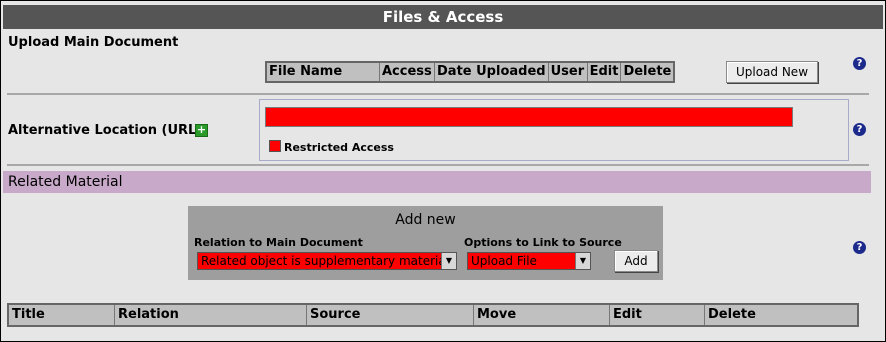  What do you see at coordinates (636, 261) in the screenshot?
I see `add-button: Add` at bounding box center [636, 261].